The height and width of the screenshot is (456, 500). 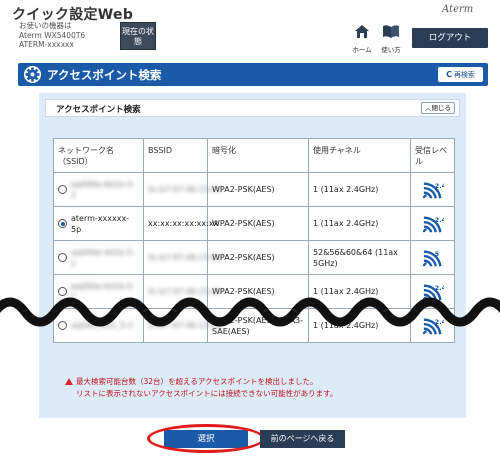 What do you see at coordinates (362, 50) in the screenshot?
I see `home-label: ホーム` at bounding box center [362, 50].